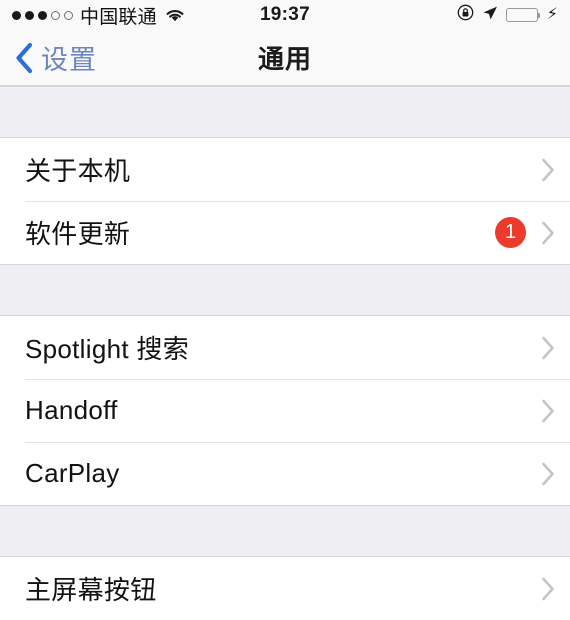 The image size is (570, 620). Describe the element at coordinates (285, 232) in the screenshot. I see `row-software-update: 软件更新 1` at that location.